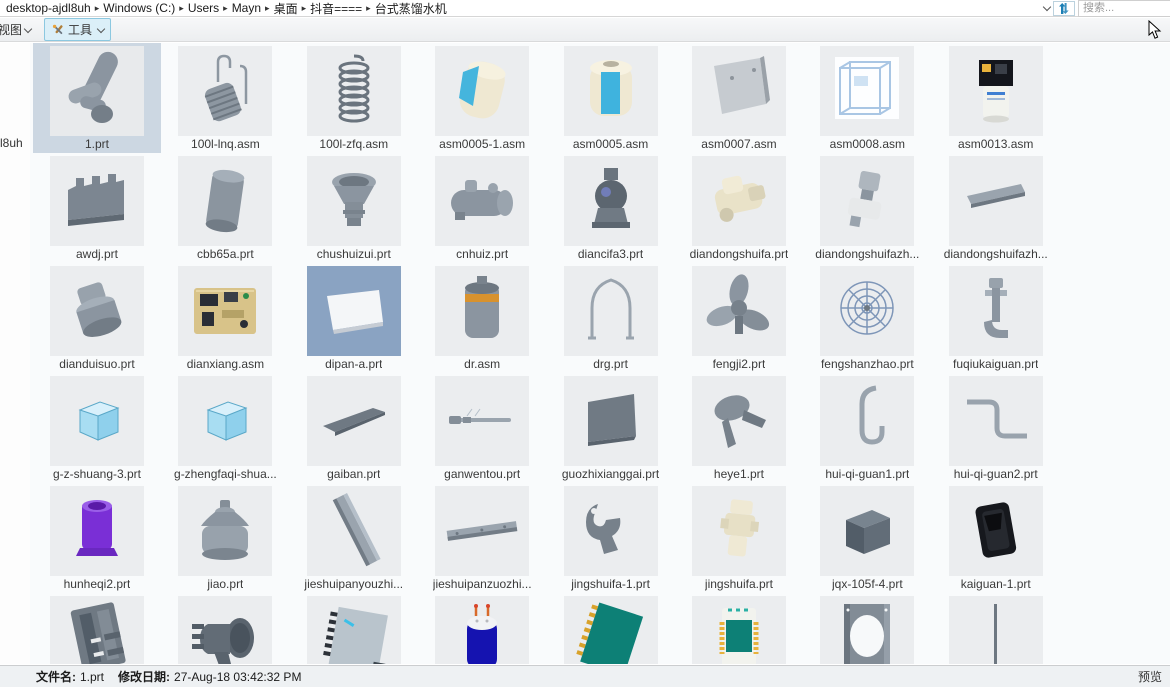 The width and height of the screenshot is (1170, 687). I want to click on file-tile: jingshuifa-1.prt, so click(611, 538).